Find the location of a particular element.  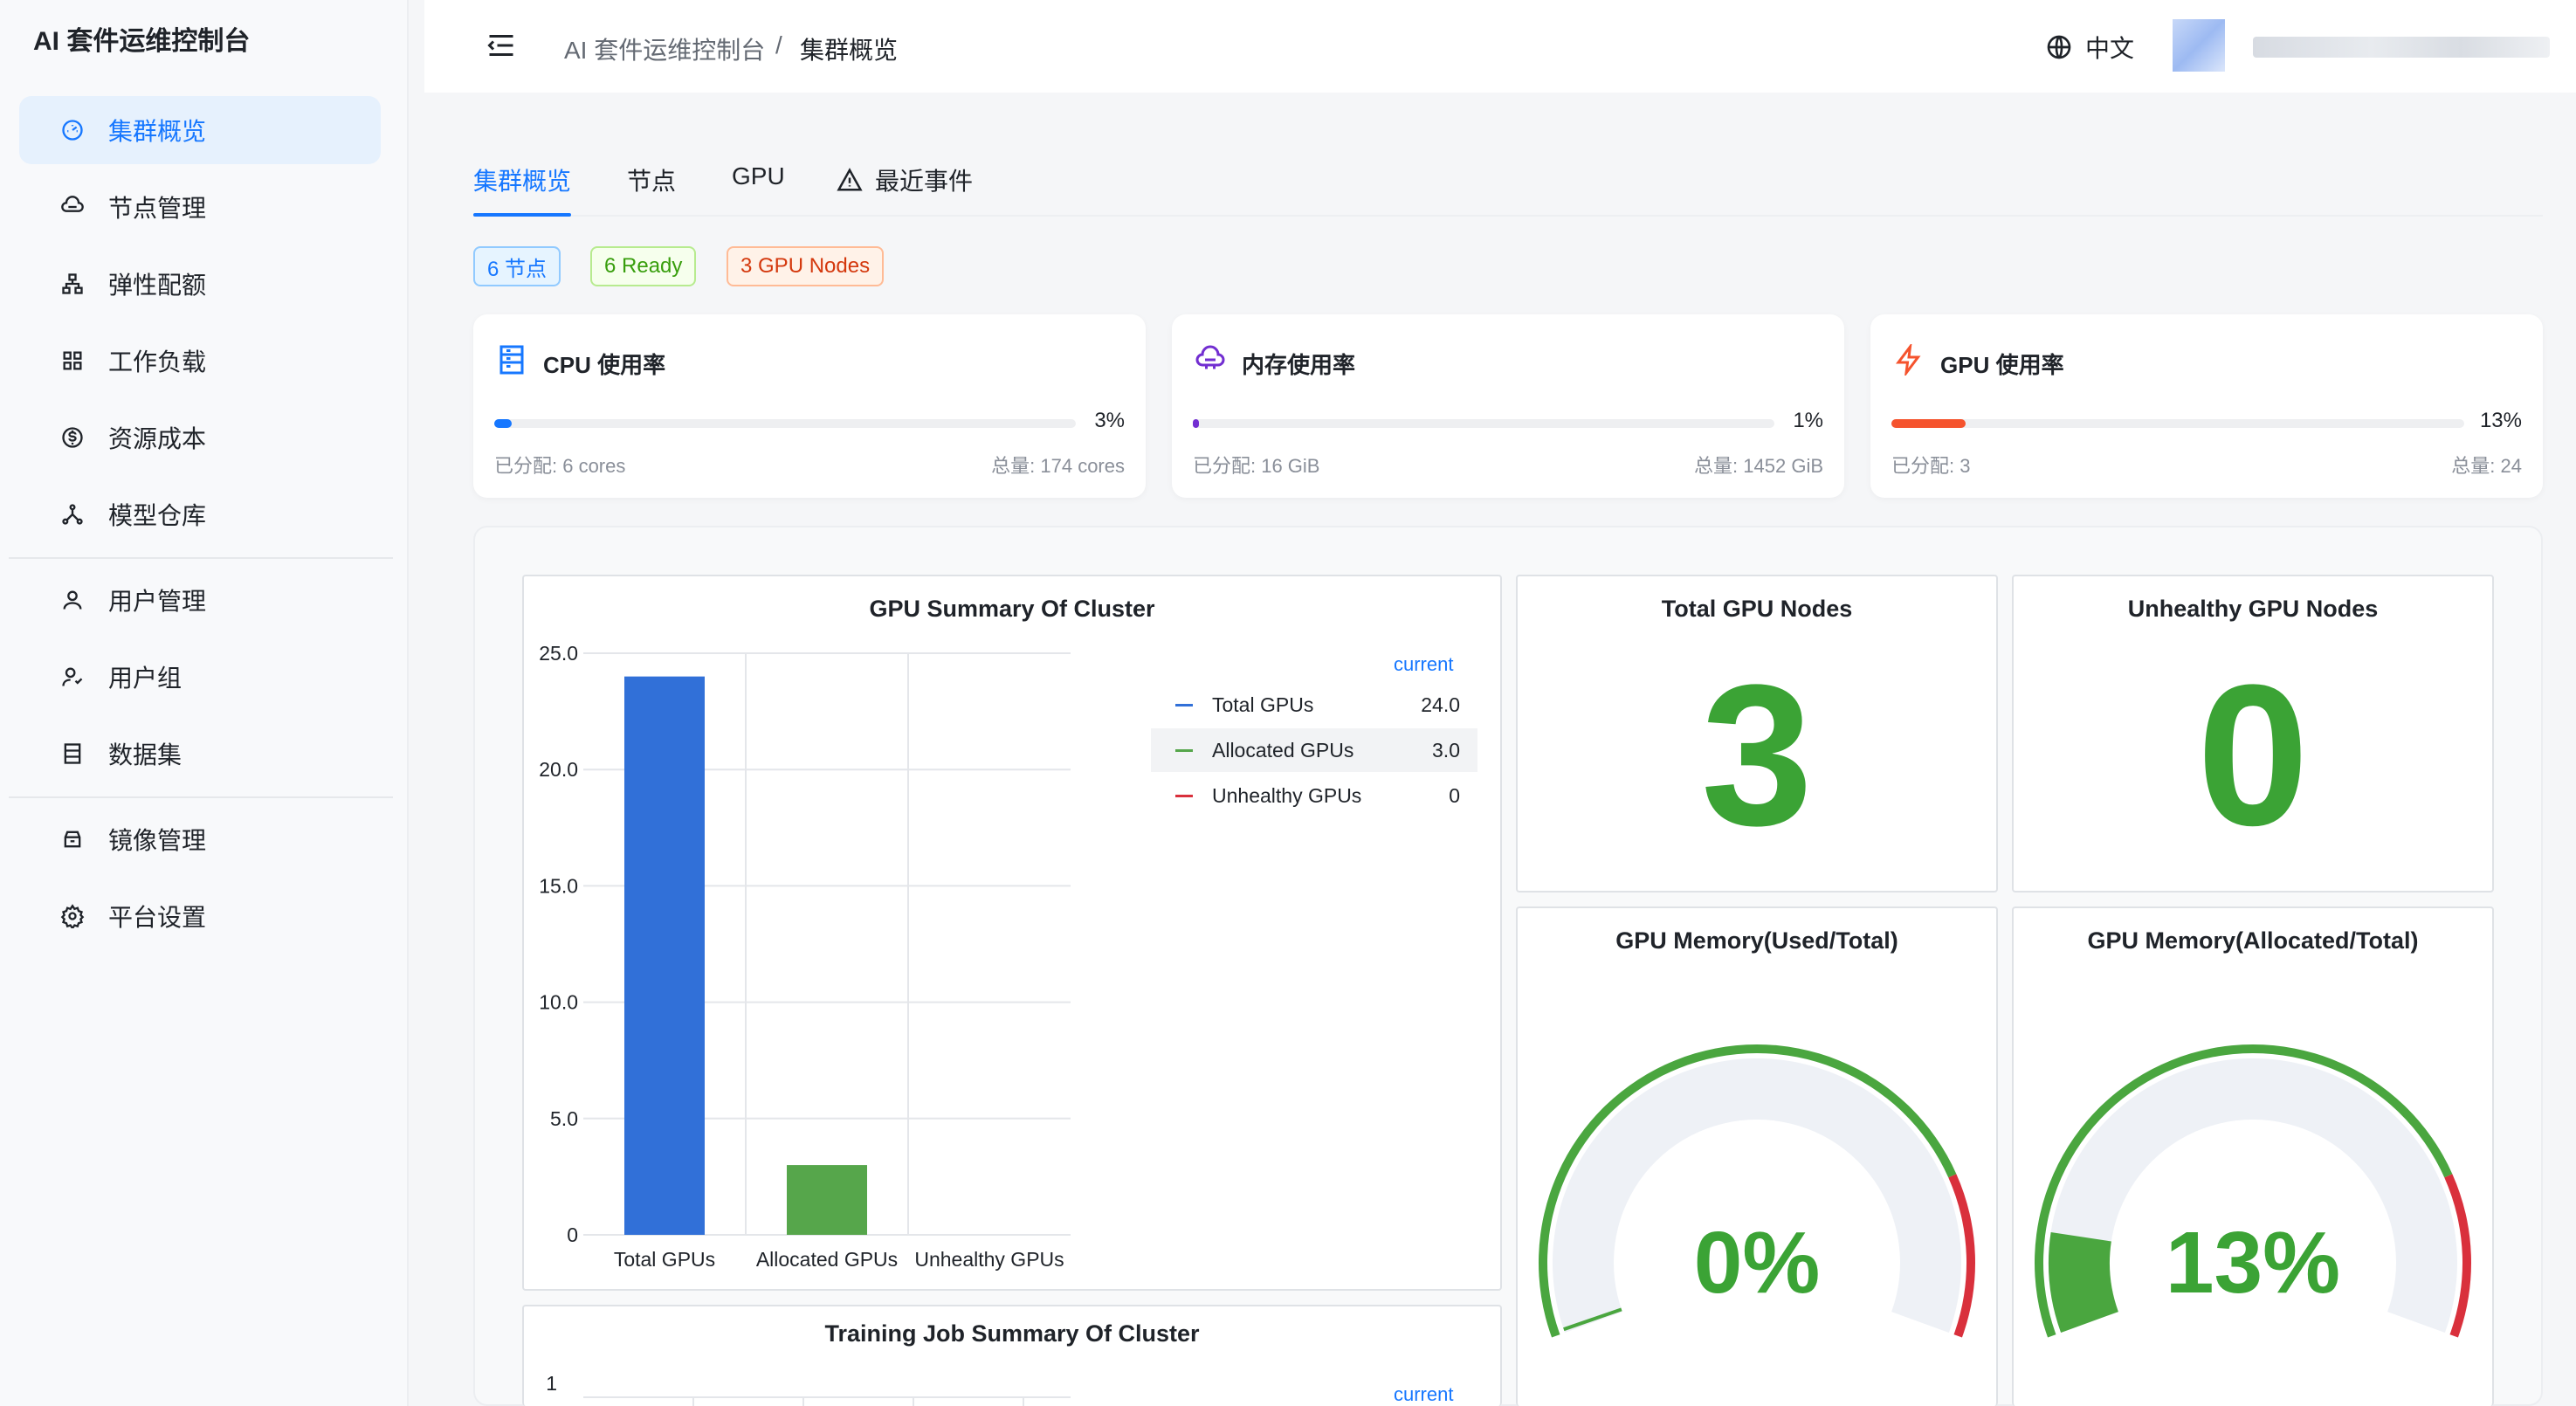

y-tick-label: 20.0 is located at coordinates (558, 769).